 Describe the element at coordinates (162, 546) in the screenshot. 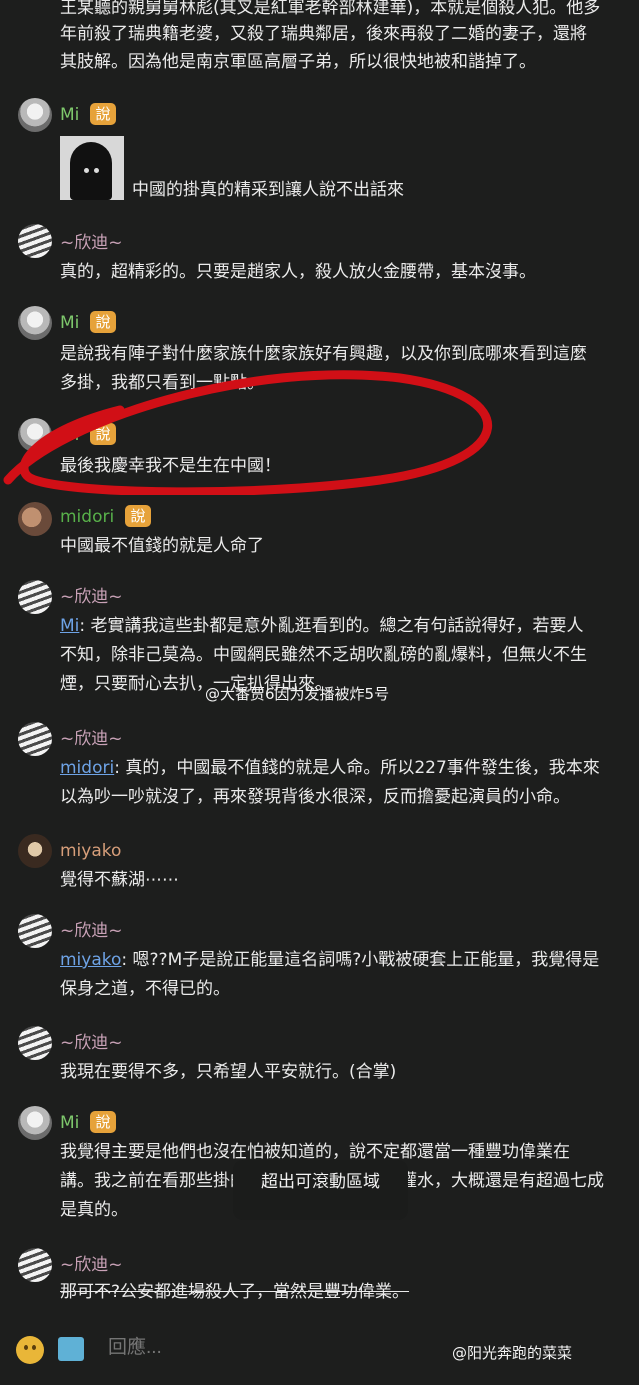

I see `message-text: 中國最不值錢的就是人命了` at that location.